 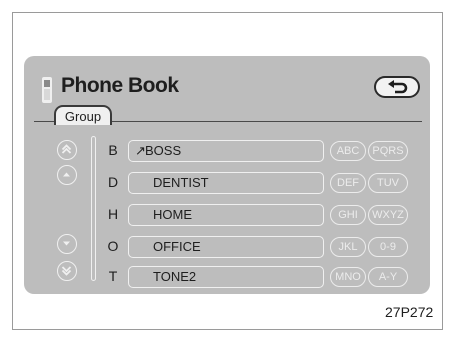 What do you see at coordinates (226, 183) in the screenshot?
I see `list-item-dentist: DENTIST` at bounding box center [226, 183].